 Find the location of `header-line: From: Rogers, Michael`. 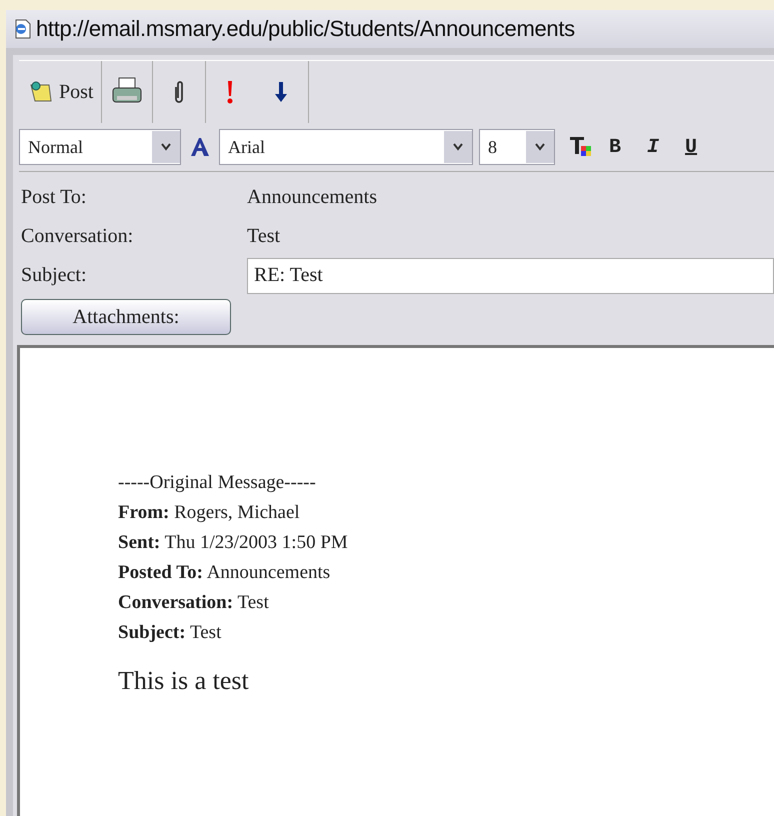

header-line: From: Rogers, Michael is located at coordinates (209, 513).